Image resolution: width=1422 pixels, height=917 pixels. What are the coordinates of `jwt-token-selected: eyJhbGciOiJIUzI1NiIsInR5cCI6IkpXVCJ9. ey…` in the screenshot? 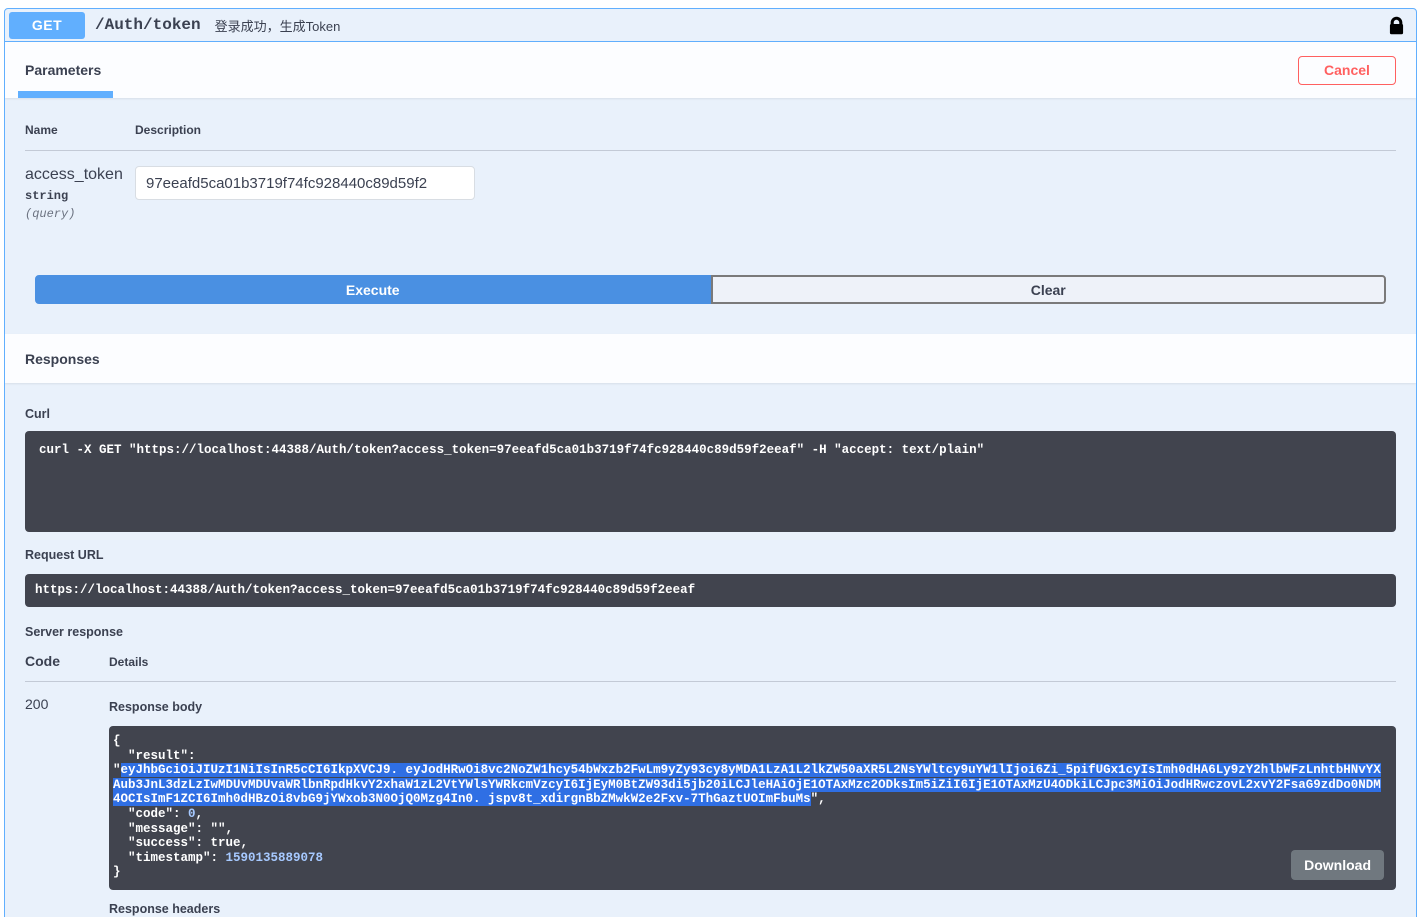 It's located at (747, 785).